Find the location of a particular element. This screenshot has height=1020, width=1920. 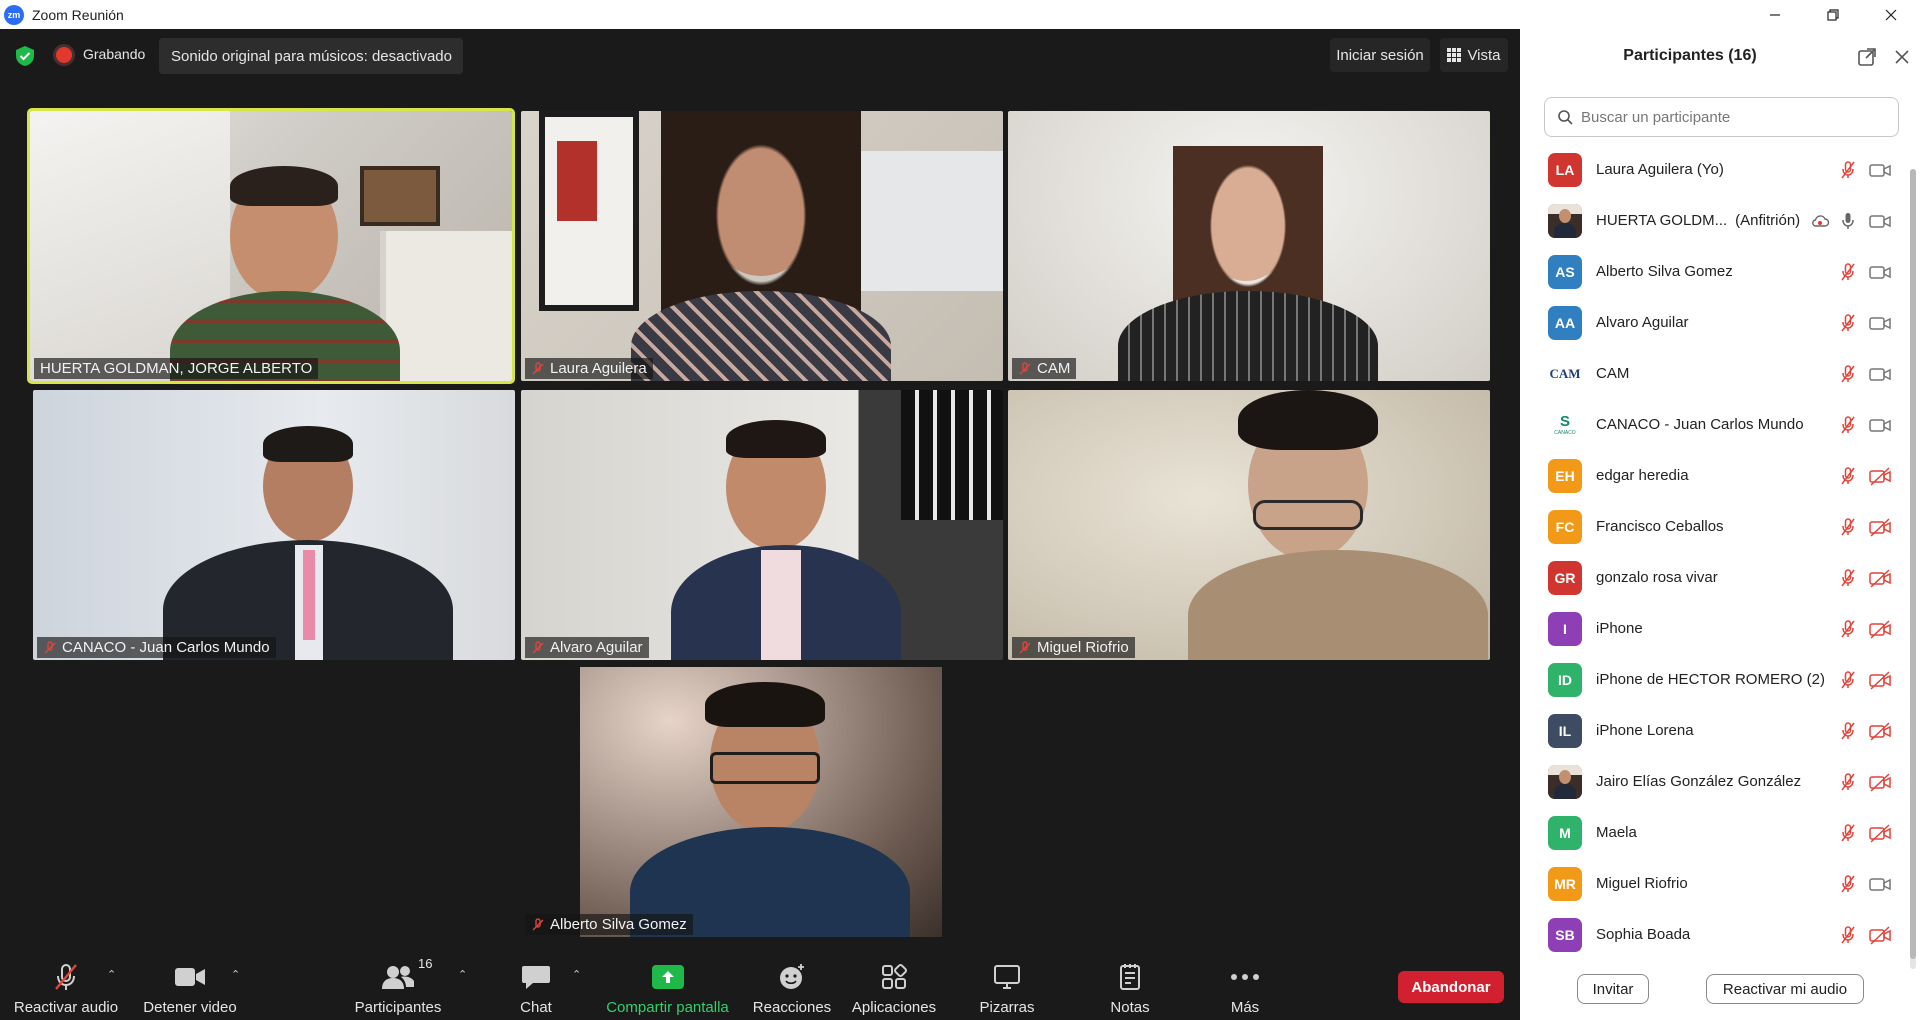

audio-options-chevron-icon: ⌃ is located at coordinates (111, 974).